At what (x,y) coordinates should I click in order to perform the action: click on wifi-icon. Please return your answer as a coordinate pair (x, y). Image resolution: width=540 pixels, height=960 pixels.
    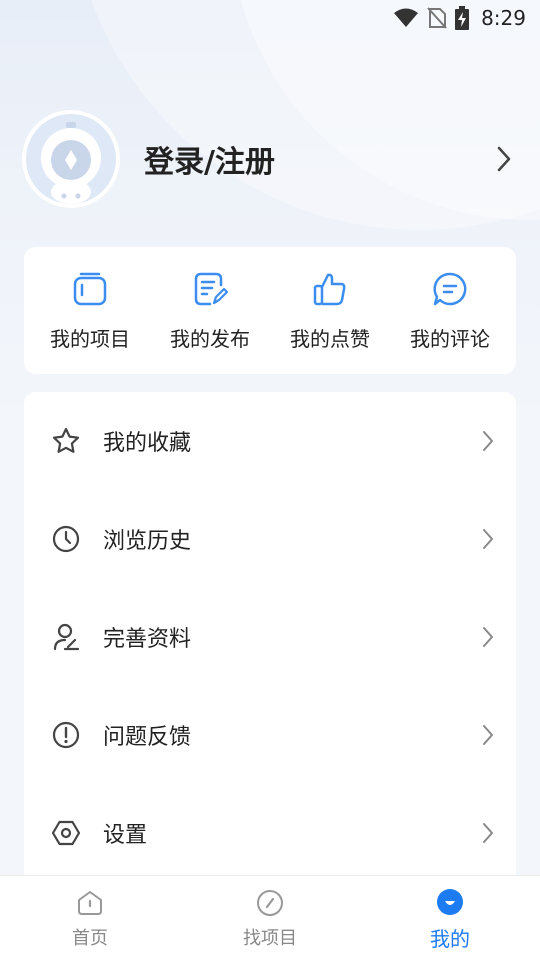
    Looking at the image, I should click on (406, 18).